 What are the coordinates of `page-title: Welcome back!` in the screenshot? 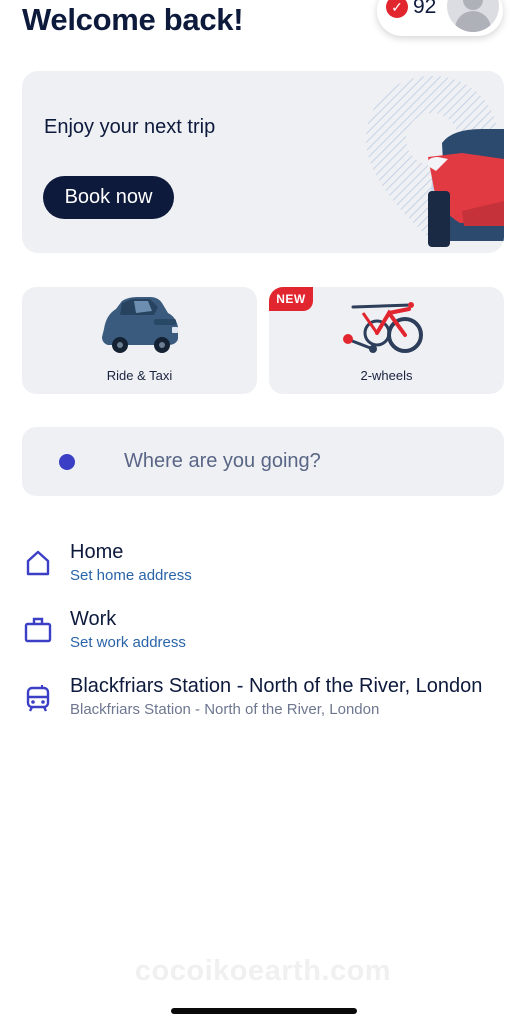 It's located at (133, 19).